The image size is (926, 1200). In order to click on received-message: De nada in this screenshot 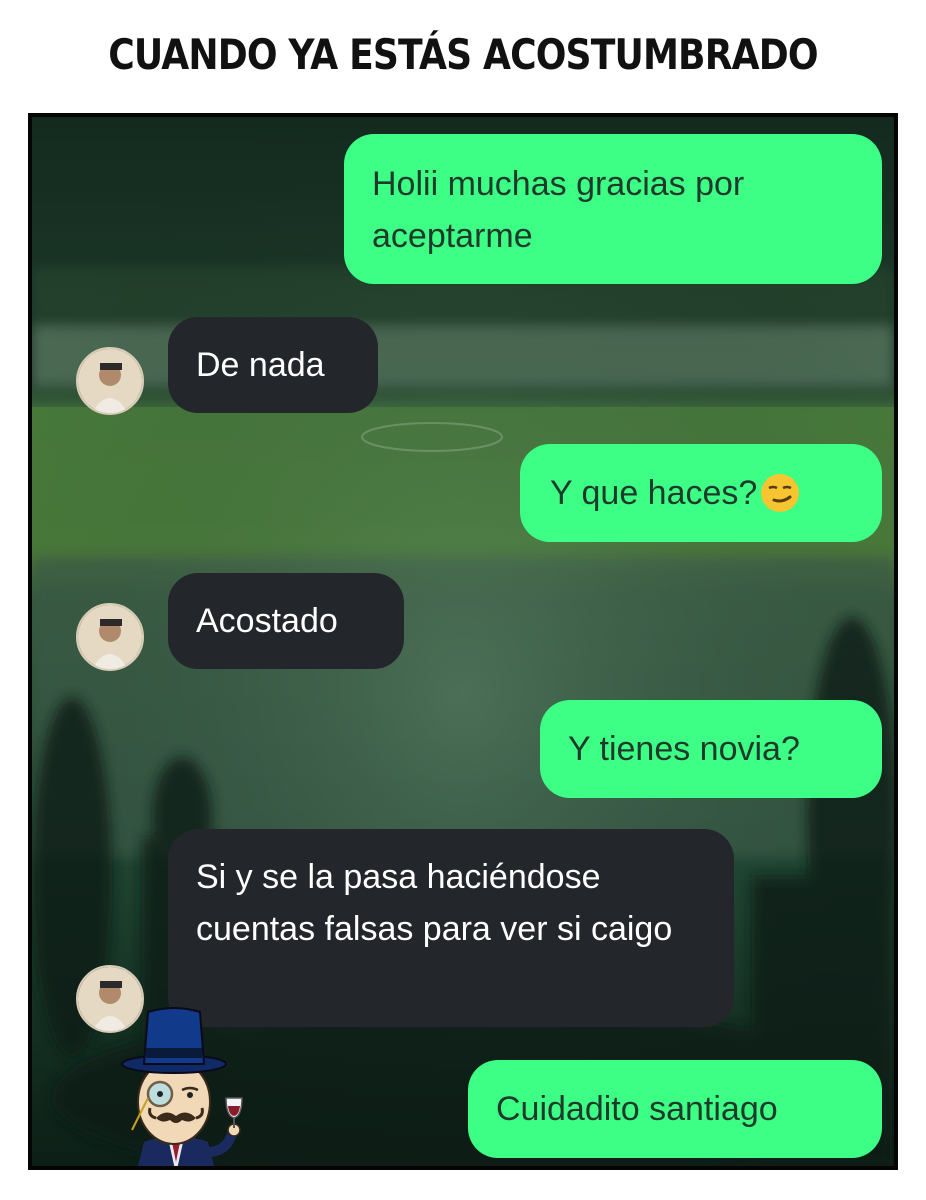, I will do `click(273, 365)`.